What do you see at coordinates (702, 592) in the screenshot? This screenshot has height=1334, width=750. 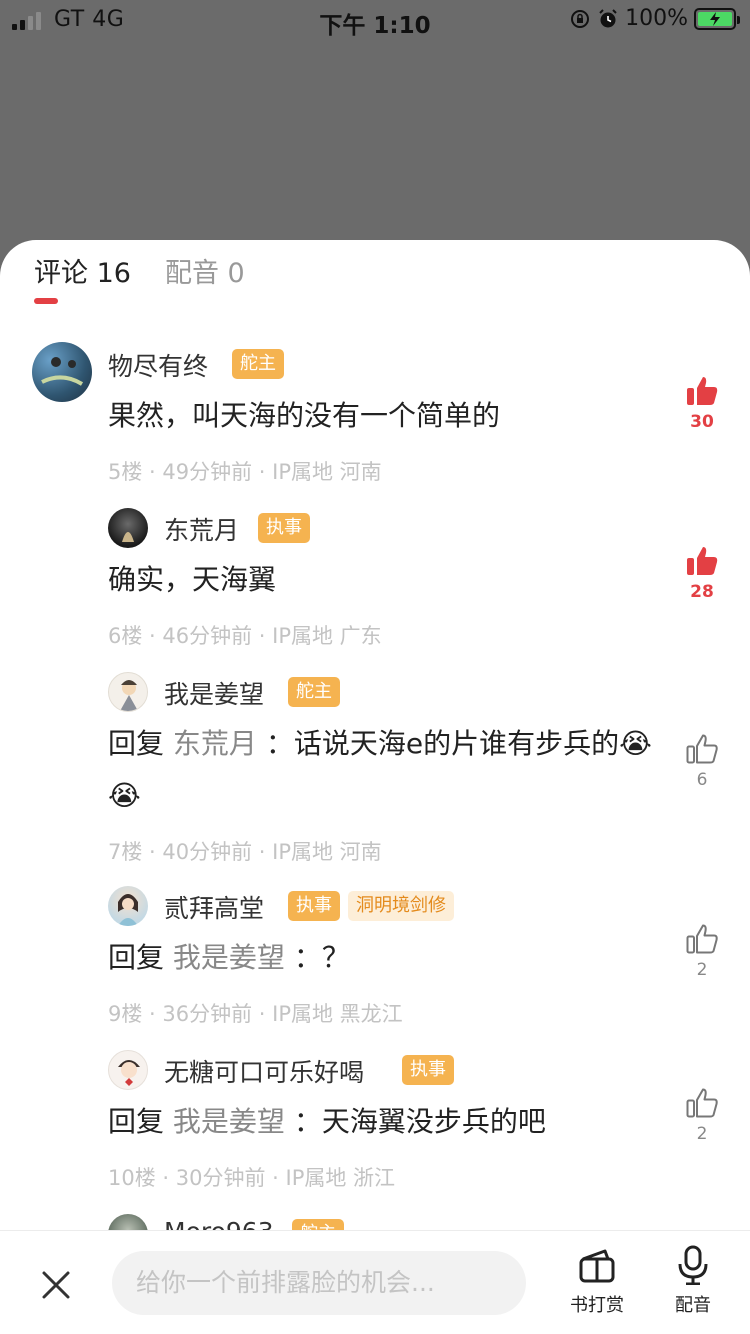 I see `like-count: 28` at bounding box center [702, 592].